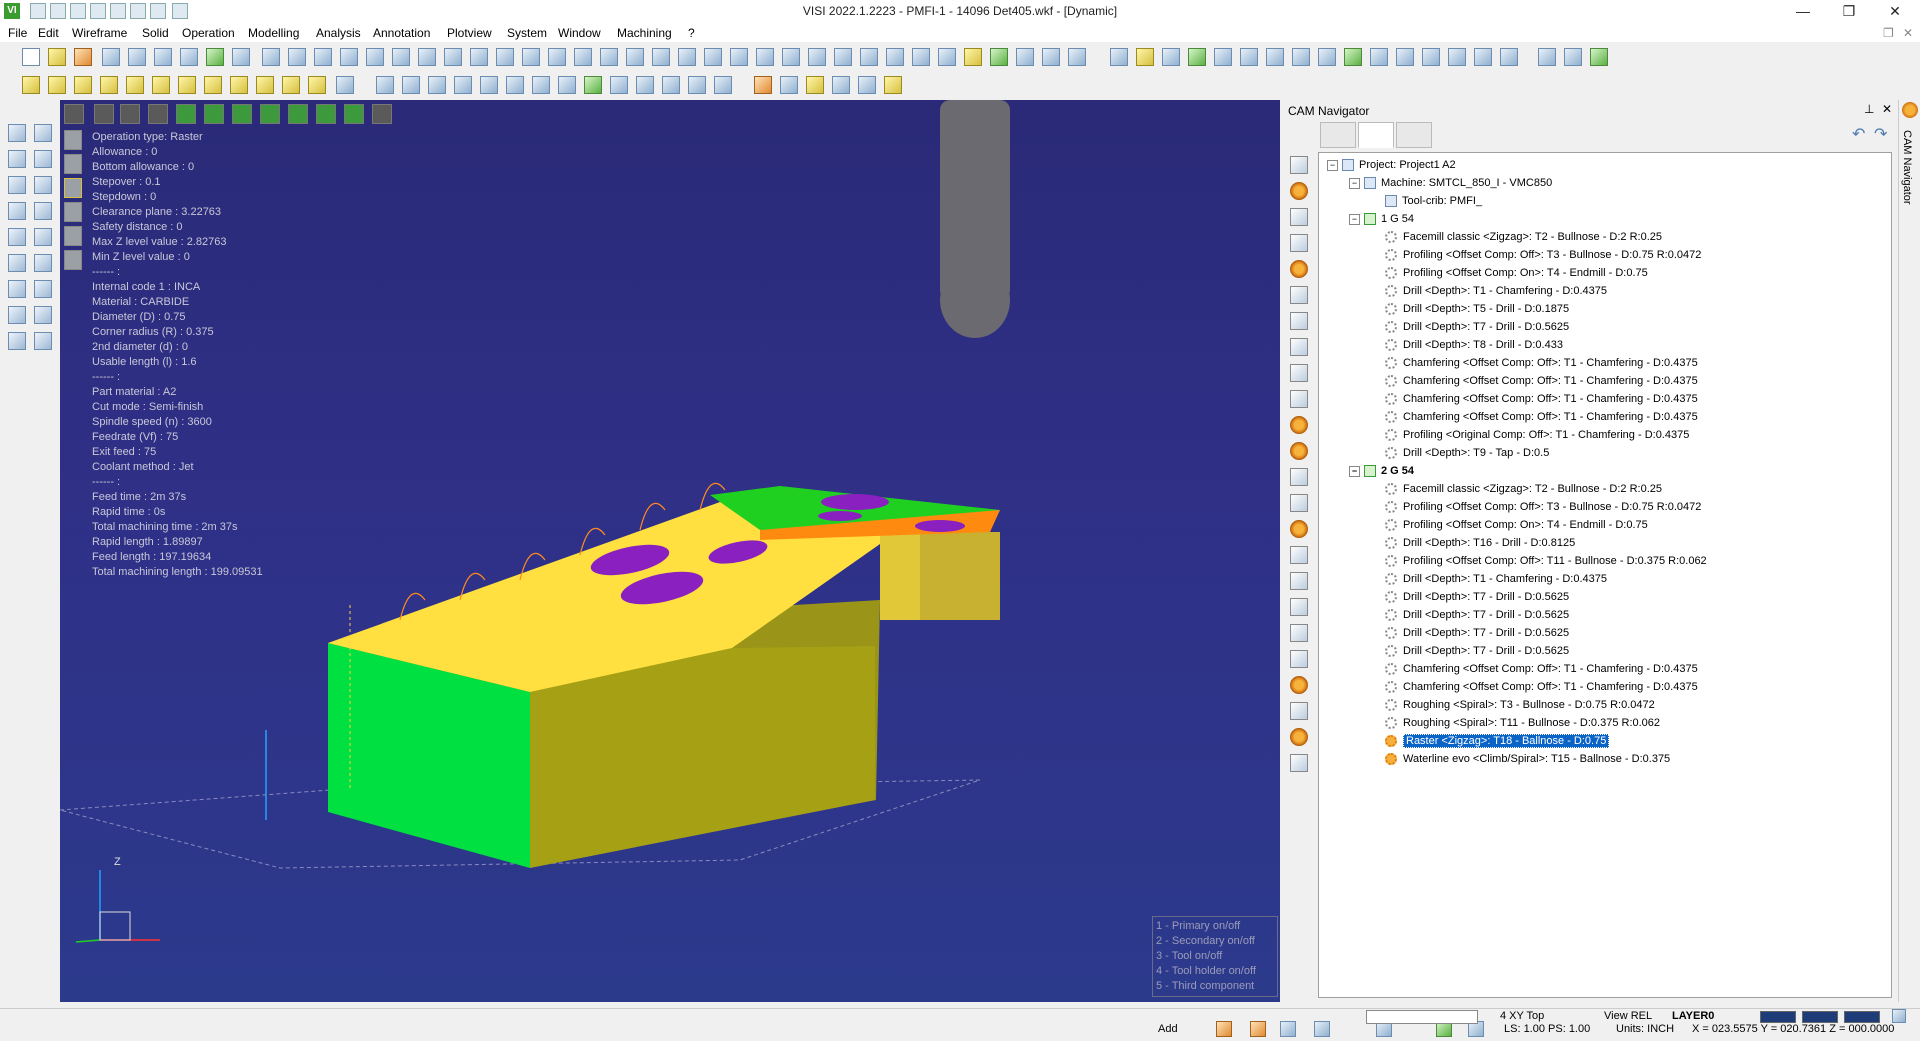 The image size is (1920, 1041). Describe the element at coordinates (1145, 57) in the screenshot. I see `transform-tool-2-icon` at that location.